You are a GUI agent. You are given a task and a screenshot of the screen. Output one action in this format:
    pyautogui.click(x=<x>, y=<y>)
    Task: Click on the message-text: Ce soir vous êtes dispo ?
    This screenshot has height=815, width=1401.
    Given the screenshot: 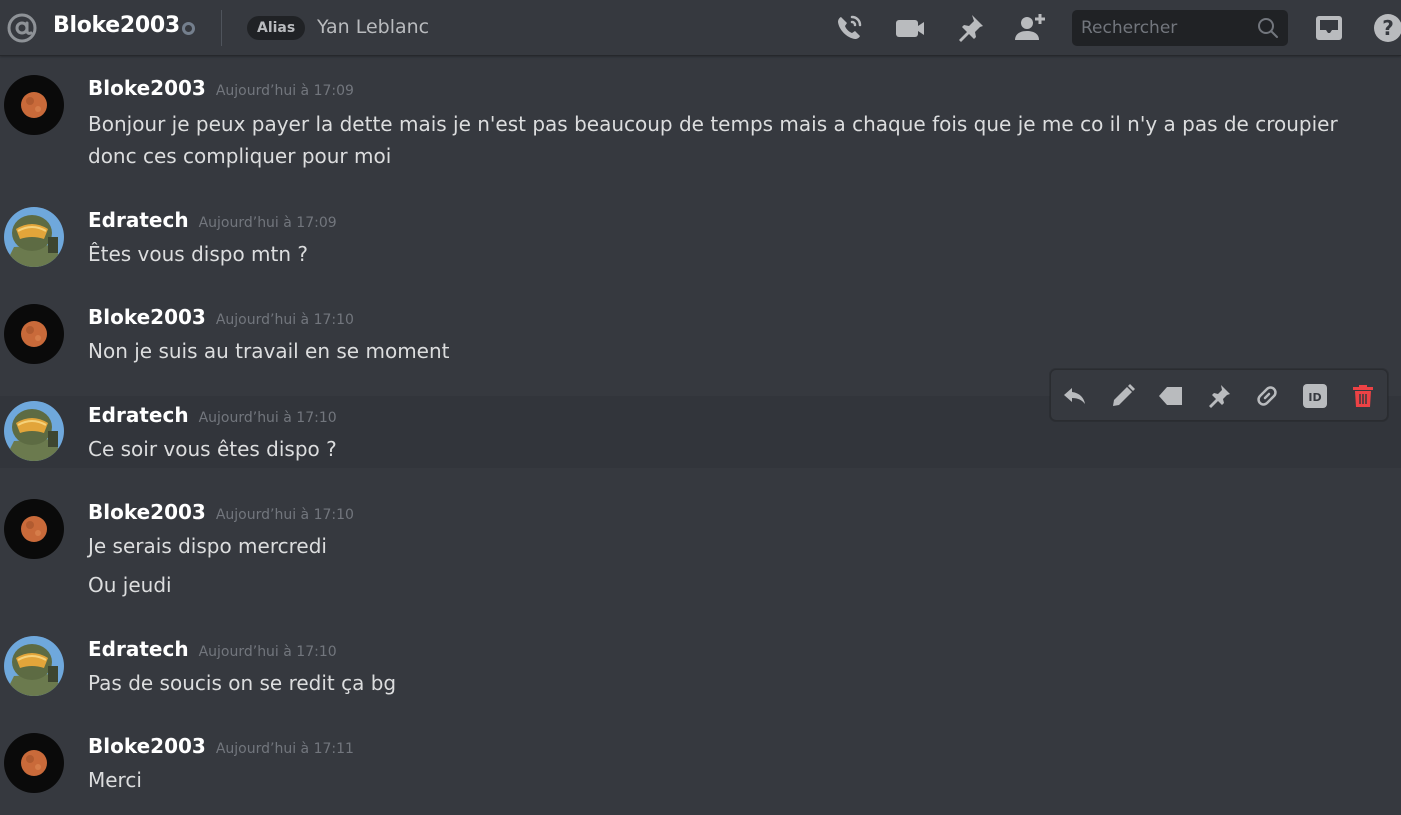 What is the action you would take?
    pyautogui.click(x=212, y=449)
    